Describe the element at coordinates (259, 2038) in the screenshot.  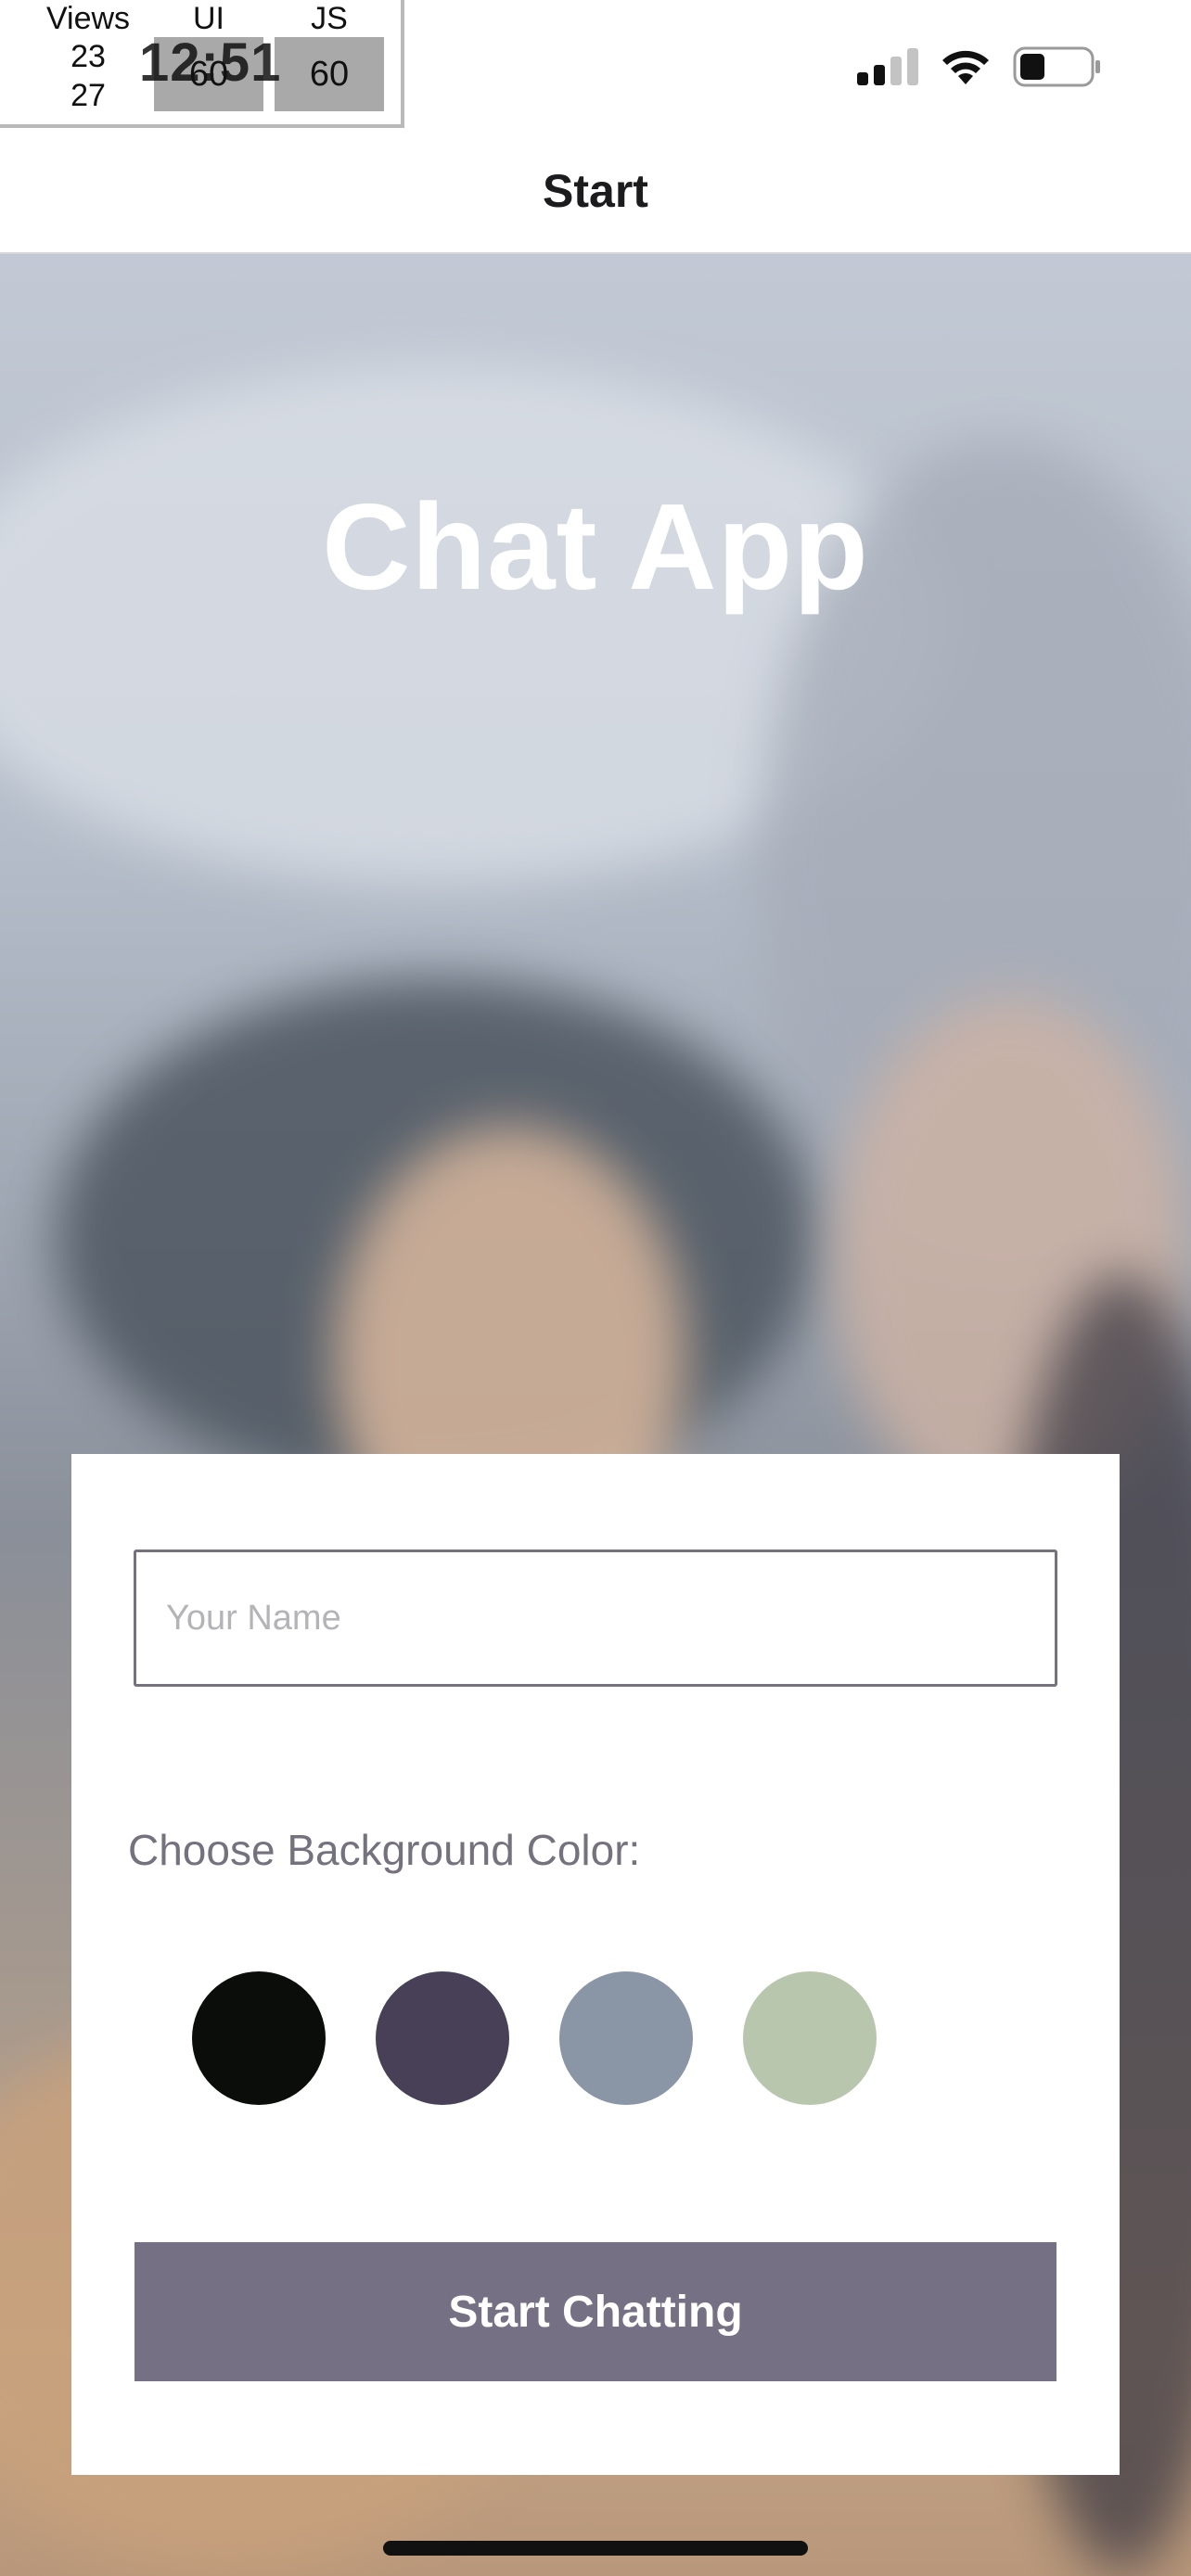
I see `color-swatch-black` at that location.